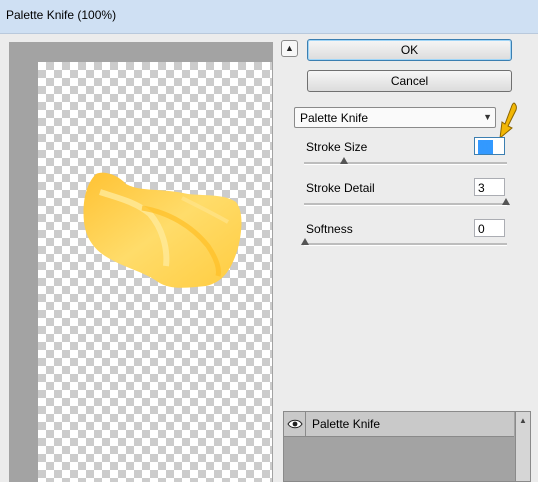 Image resolution: width=538 pixels, height=482 pixels. I want to click on stroke-size-label: Stroke Size, so click(337, 147).